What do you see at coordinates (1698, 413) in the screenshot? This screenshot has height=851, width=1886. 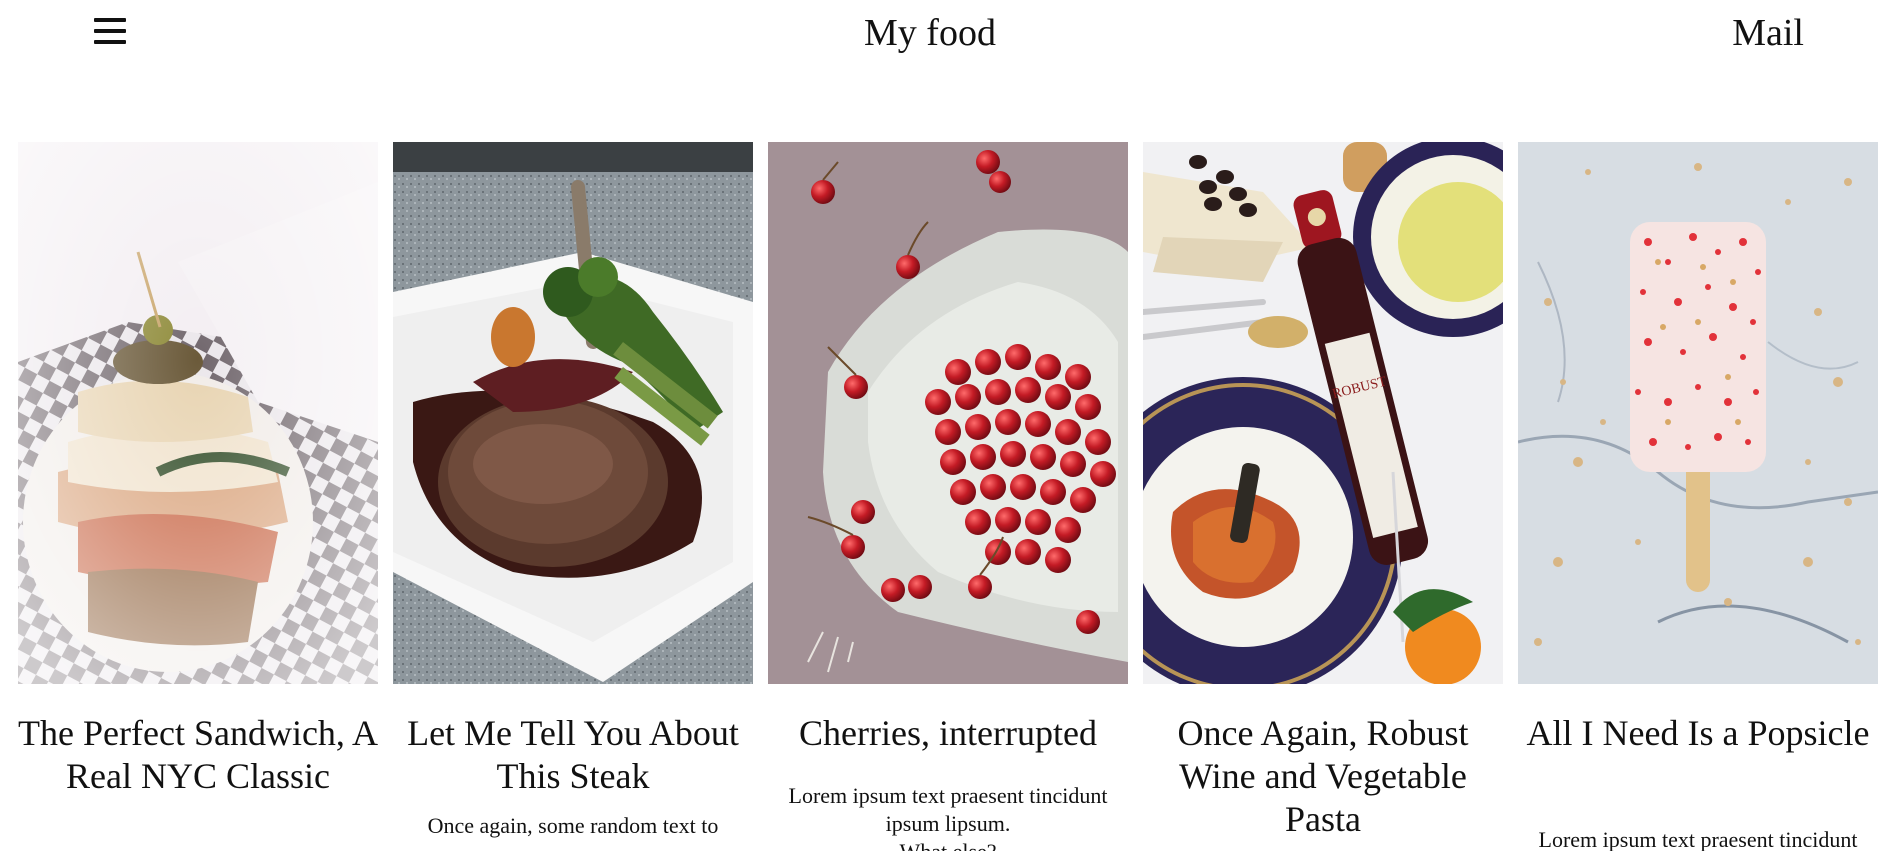 I see `popsicle-image` at bounding box center [1698, 413].